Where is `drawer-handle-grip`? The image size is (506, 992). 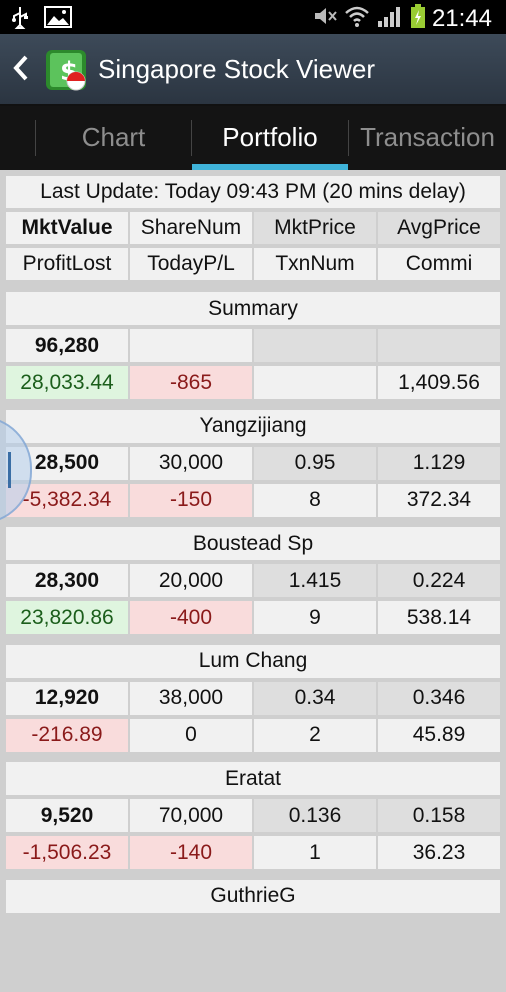
drawer-handle-grip is located at coordinates (9, 470).